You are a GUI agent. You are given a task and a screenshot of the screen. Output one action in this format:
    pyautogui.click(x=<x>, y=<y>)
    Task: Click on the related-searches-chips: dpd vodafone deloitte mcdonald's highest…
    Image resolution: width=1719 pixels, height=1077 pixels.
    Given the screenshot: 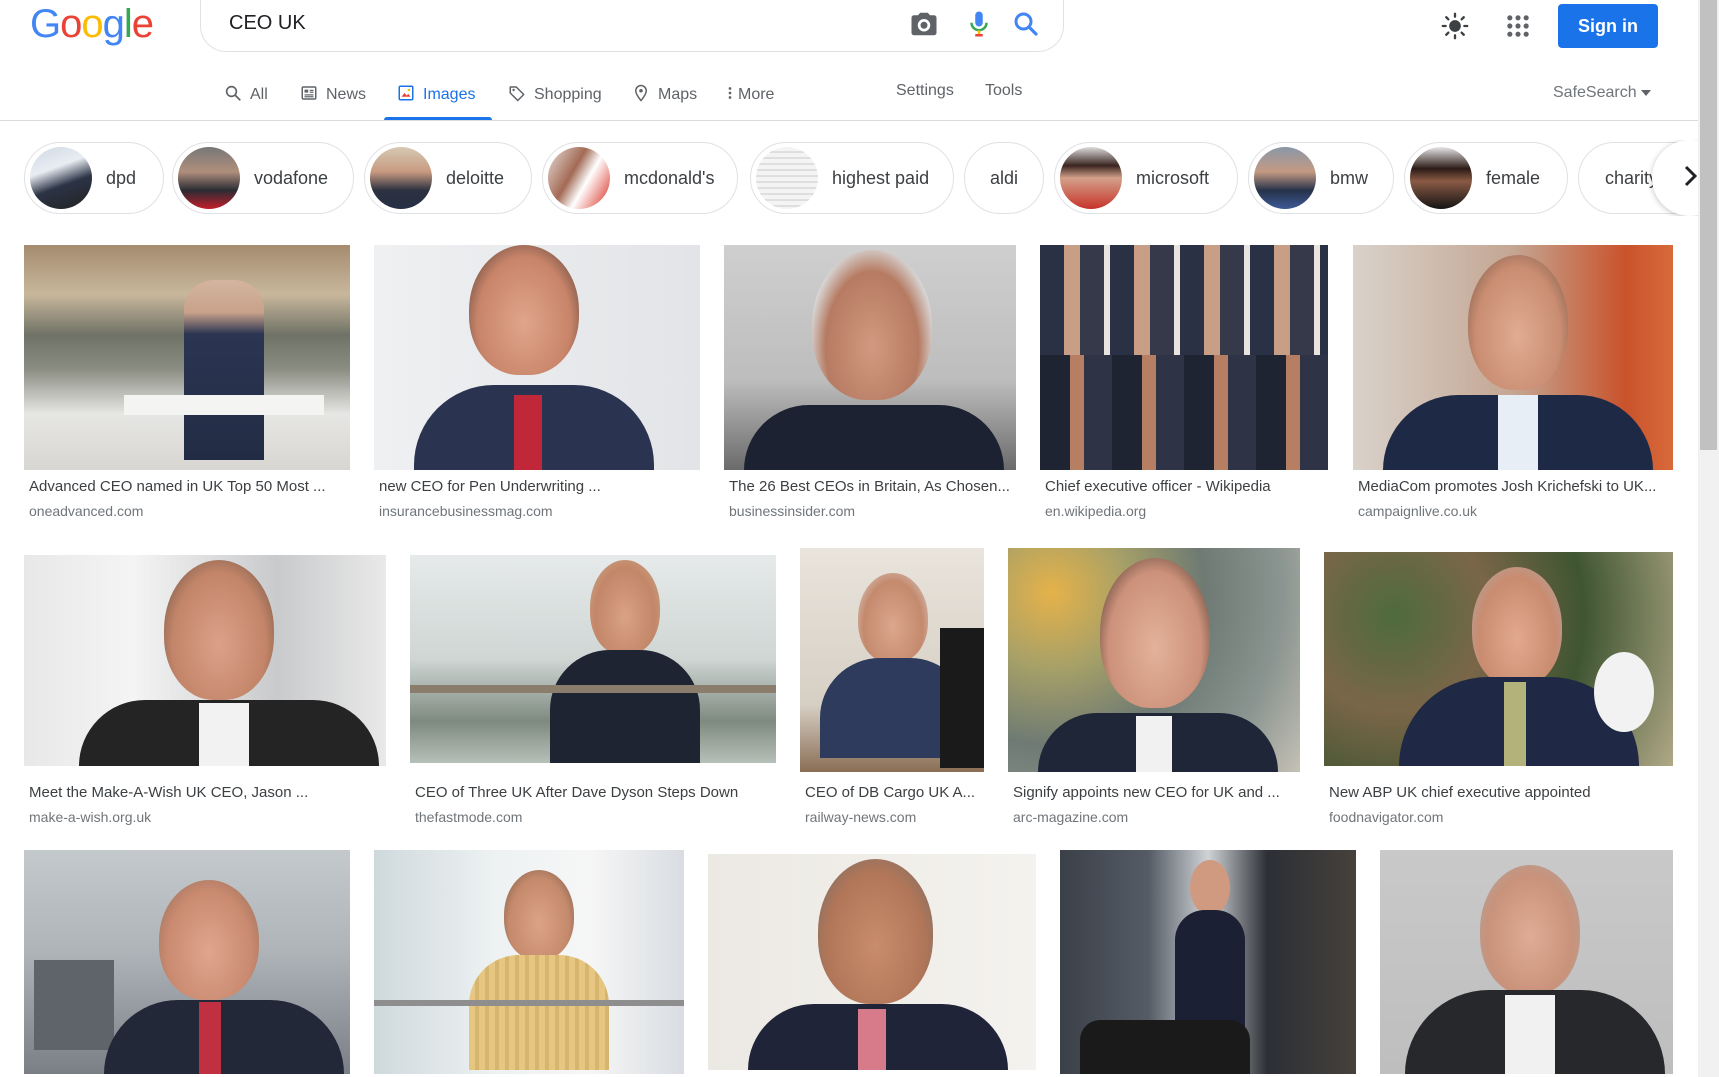 What is the action you would take?
    pyautogui.click(x=850, y=178)
    